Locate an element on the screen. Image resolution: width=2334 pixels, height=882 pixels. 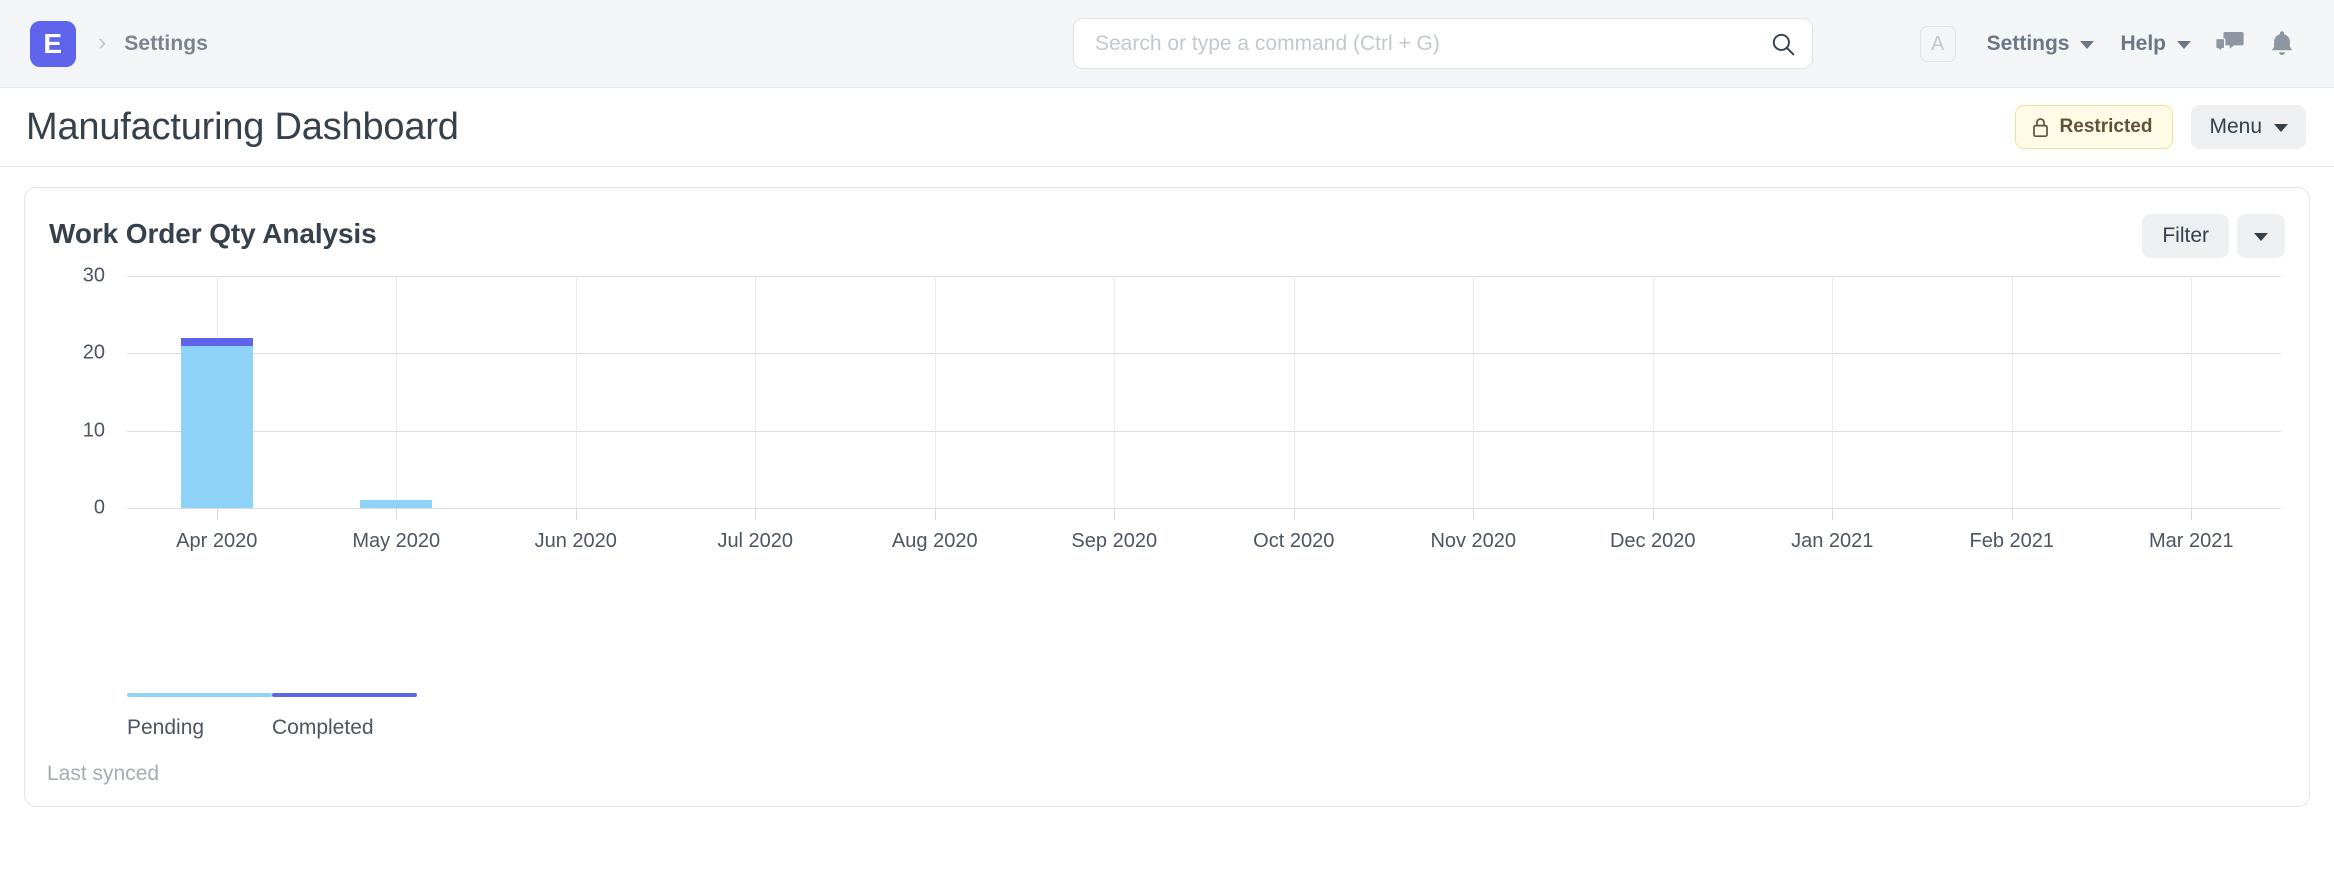
legend-item-completed: Completed is located at coordinates (344, 716).